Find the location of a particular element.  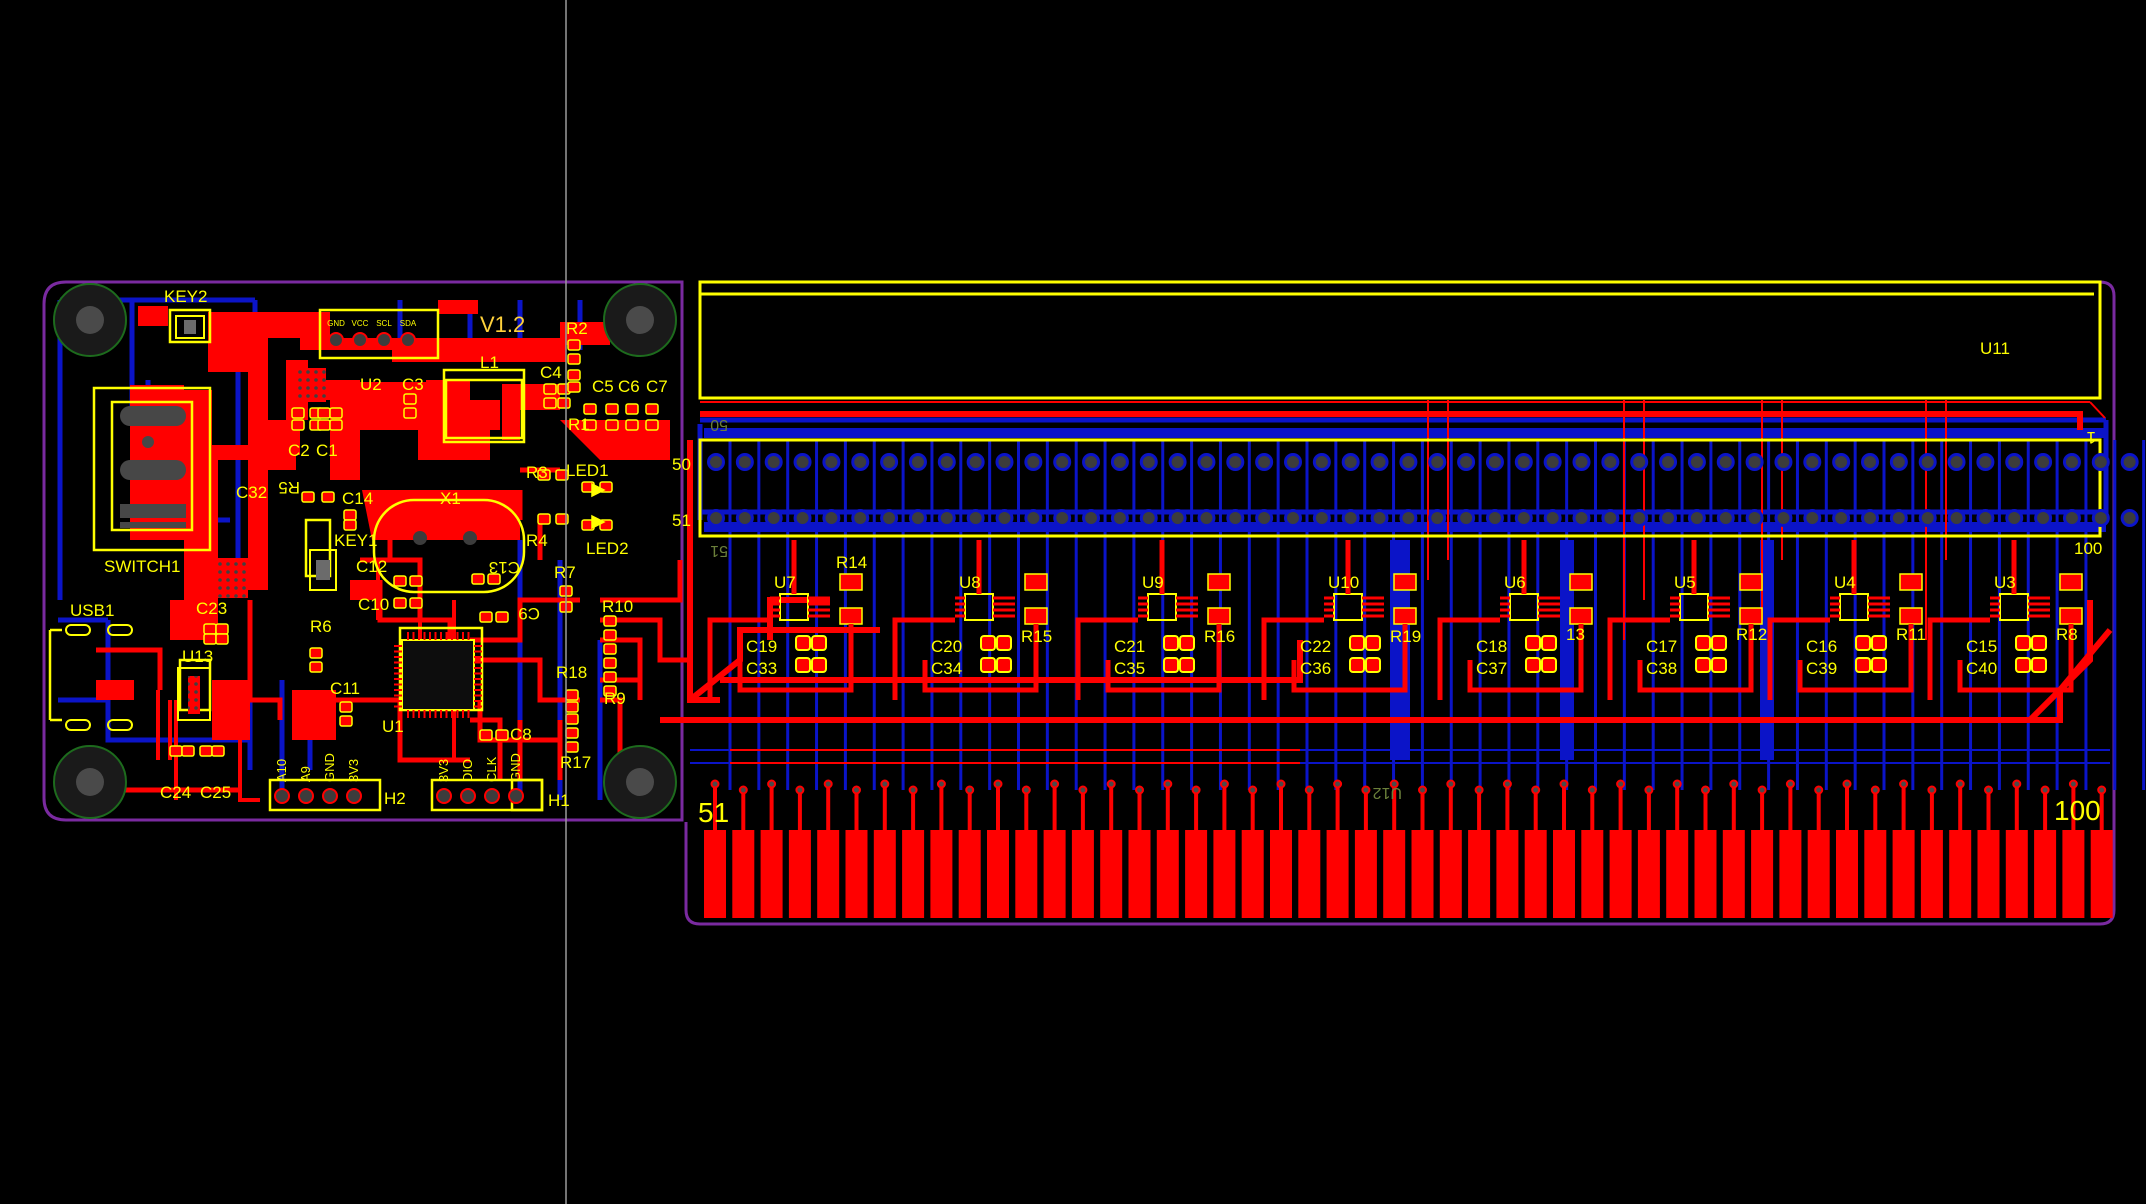

driver-capacitor-label: C22 is located at coordinates (1315, 646).